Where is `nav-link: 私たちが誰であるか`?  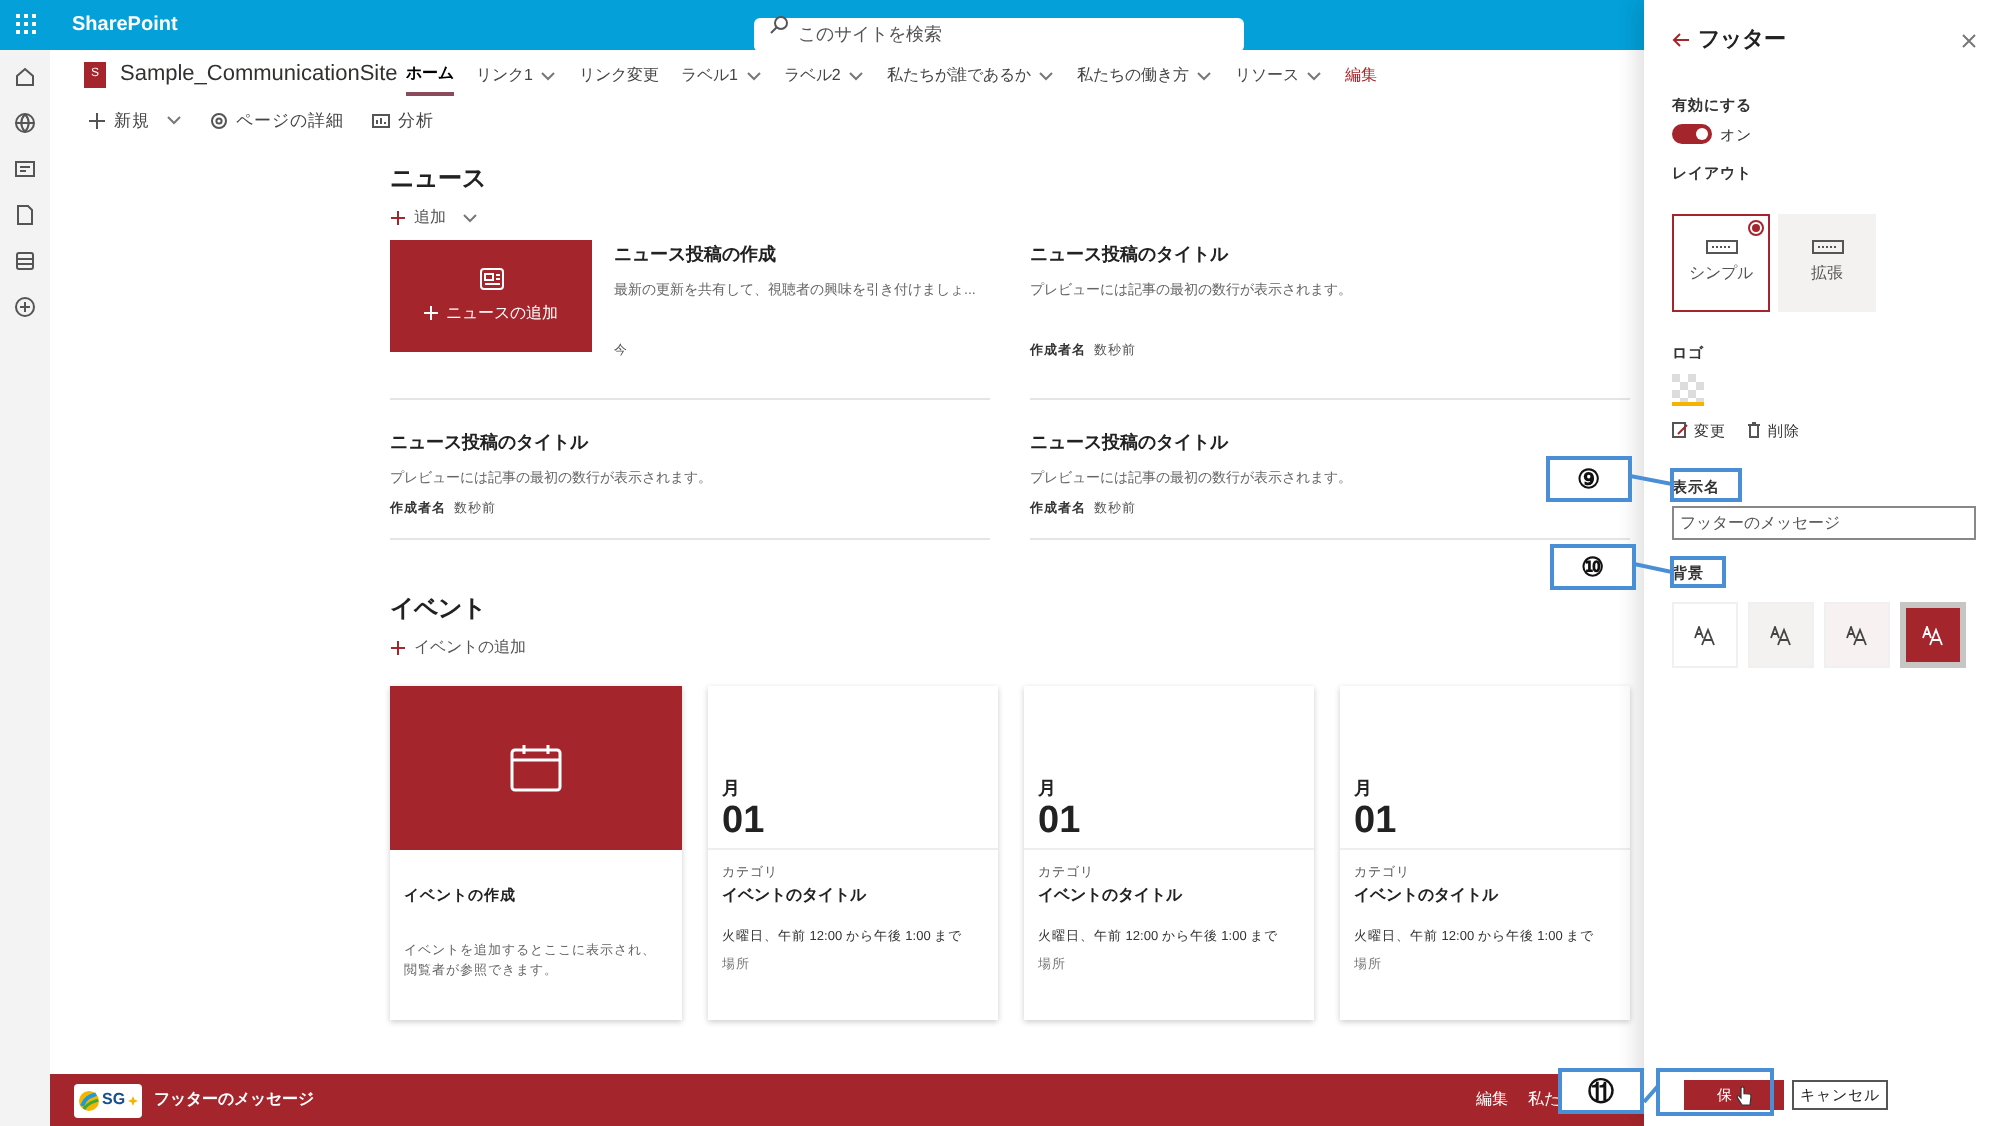 nav-link: 私たちが誰であるか is located at coordinates (970, 75).